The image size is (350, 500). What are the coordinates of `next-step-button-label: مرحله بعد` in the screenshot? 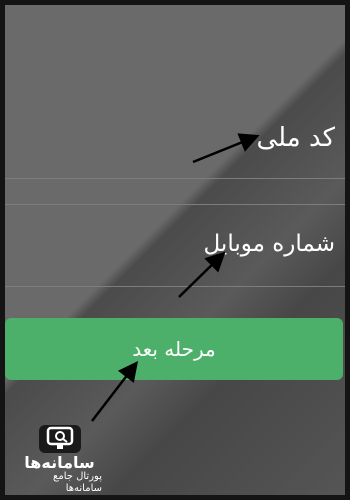 It's located at (174, 349).